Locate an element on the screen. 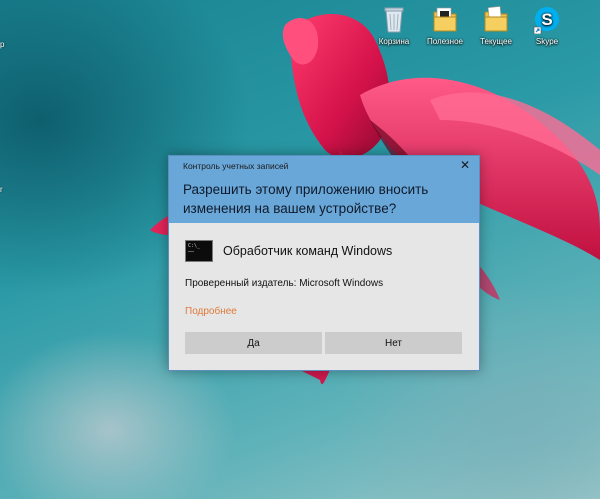 Image resolution: width=600 pixels, height=499 pixels. close-icon: ✕ is located at coordinates (465, 165).